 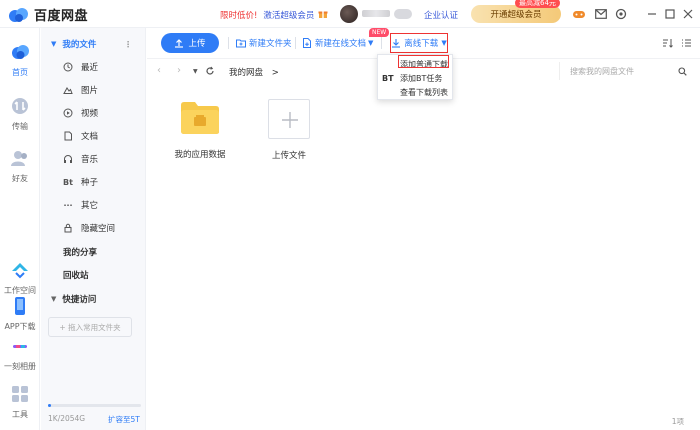 I want to click on sidebar-item-label: 音乐, so click(x=90, y=160).